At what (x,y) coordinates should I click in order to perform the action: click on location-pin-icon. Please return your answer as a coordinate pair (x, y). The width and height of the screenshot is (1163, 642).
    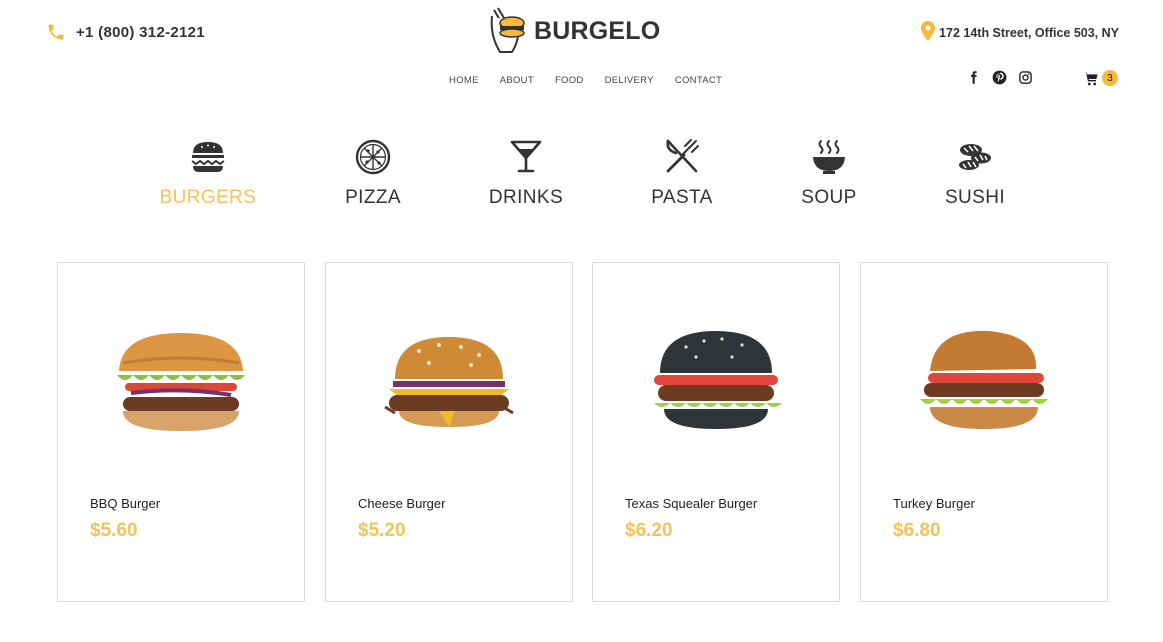
    Looking at the image, I should click on (928, 31).